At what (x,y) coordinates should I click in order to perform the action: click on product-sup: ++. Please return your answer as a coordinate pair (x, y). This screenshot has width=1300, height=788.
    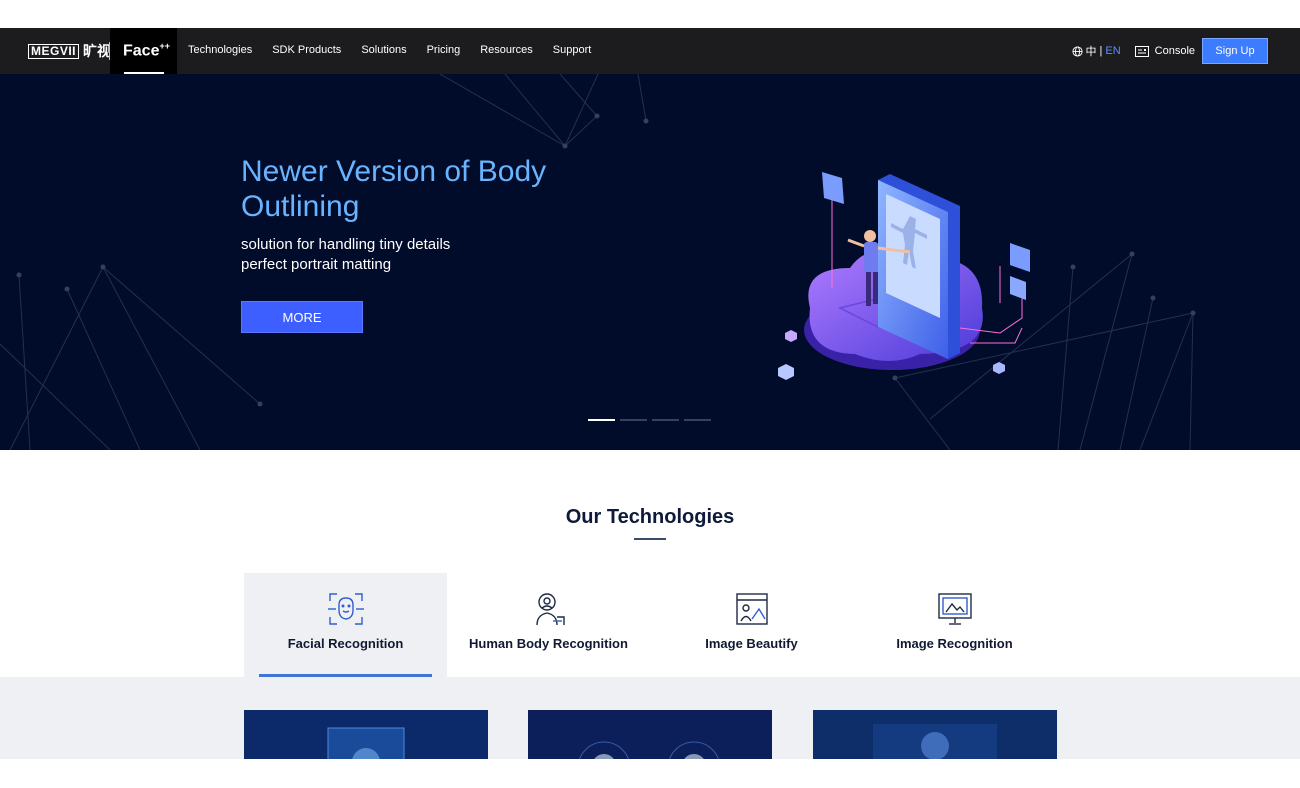
    Looking at the image, I should click on (164, 46).